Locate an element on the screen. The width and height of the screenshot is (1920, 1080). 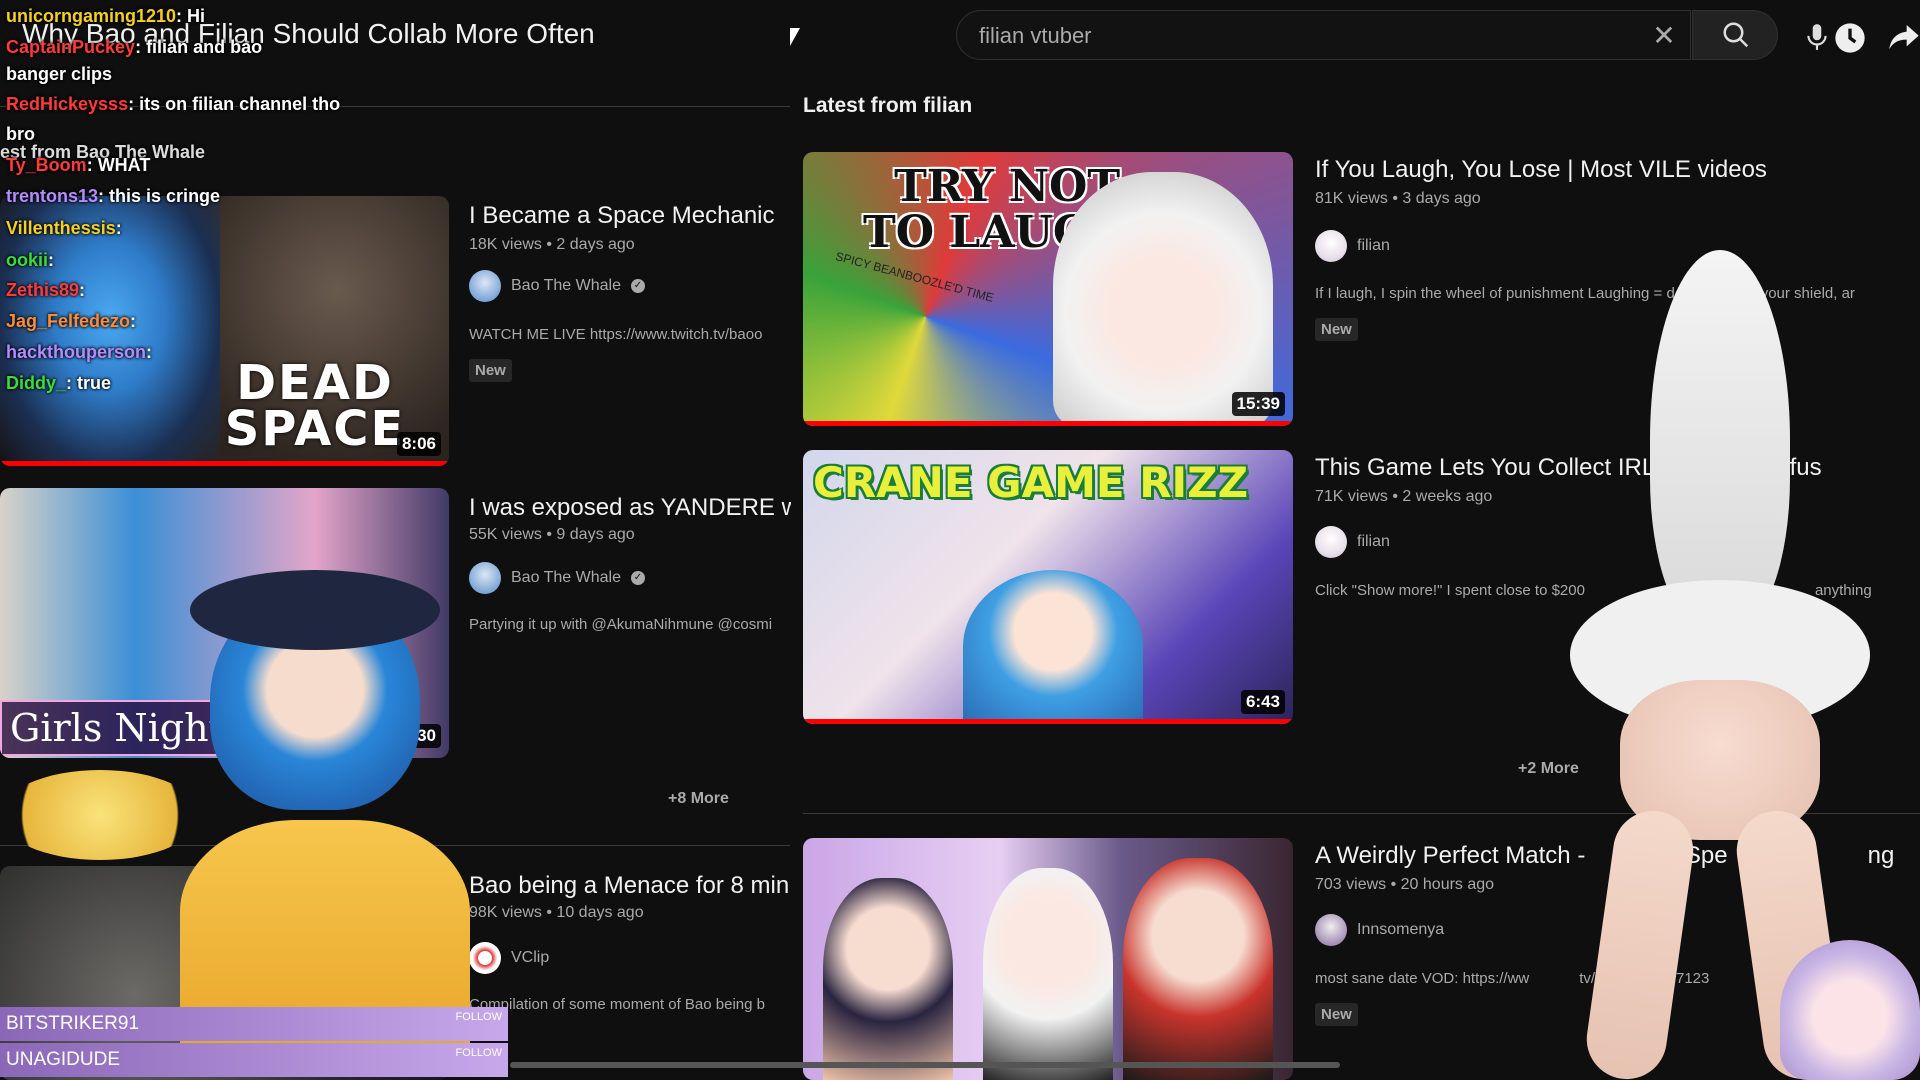
chat-username: ookii is located at coordinates (27, 260).